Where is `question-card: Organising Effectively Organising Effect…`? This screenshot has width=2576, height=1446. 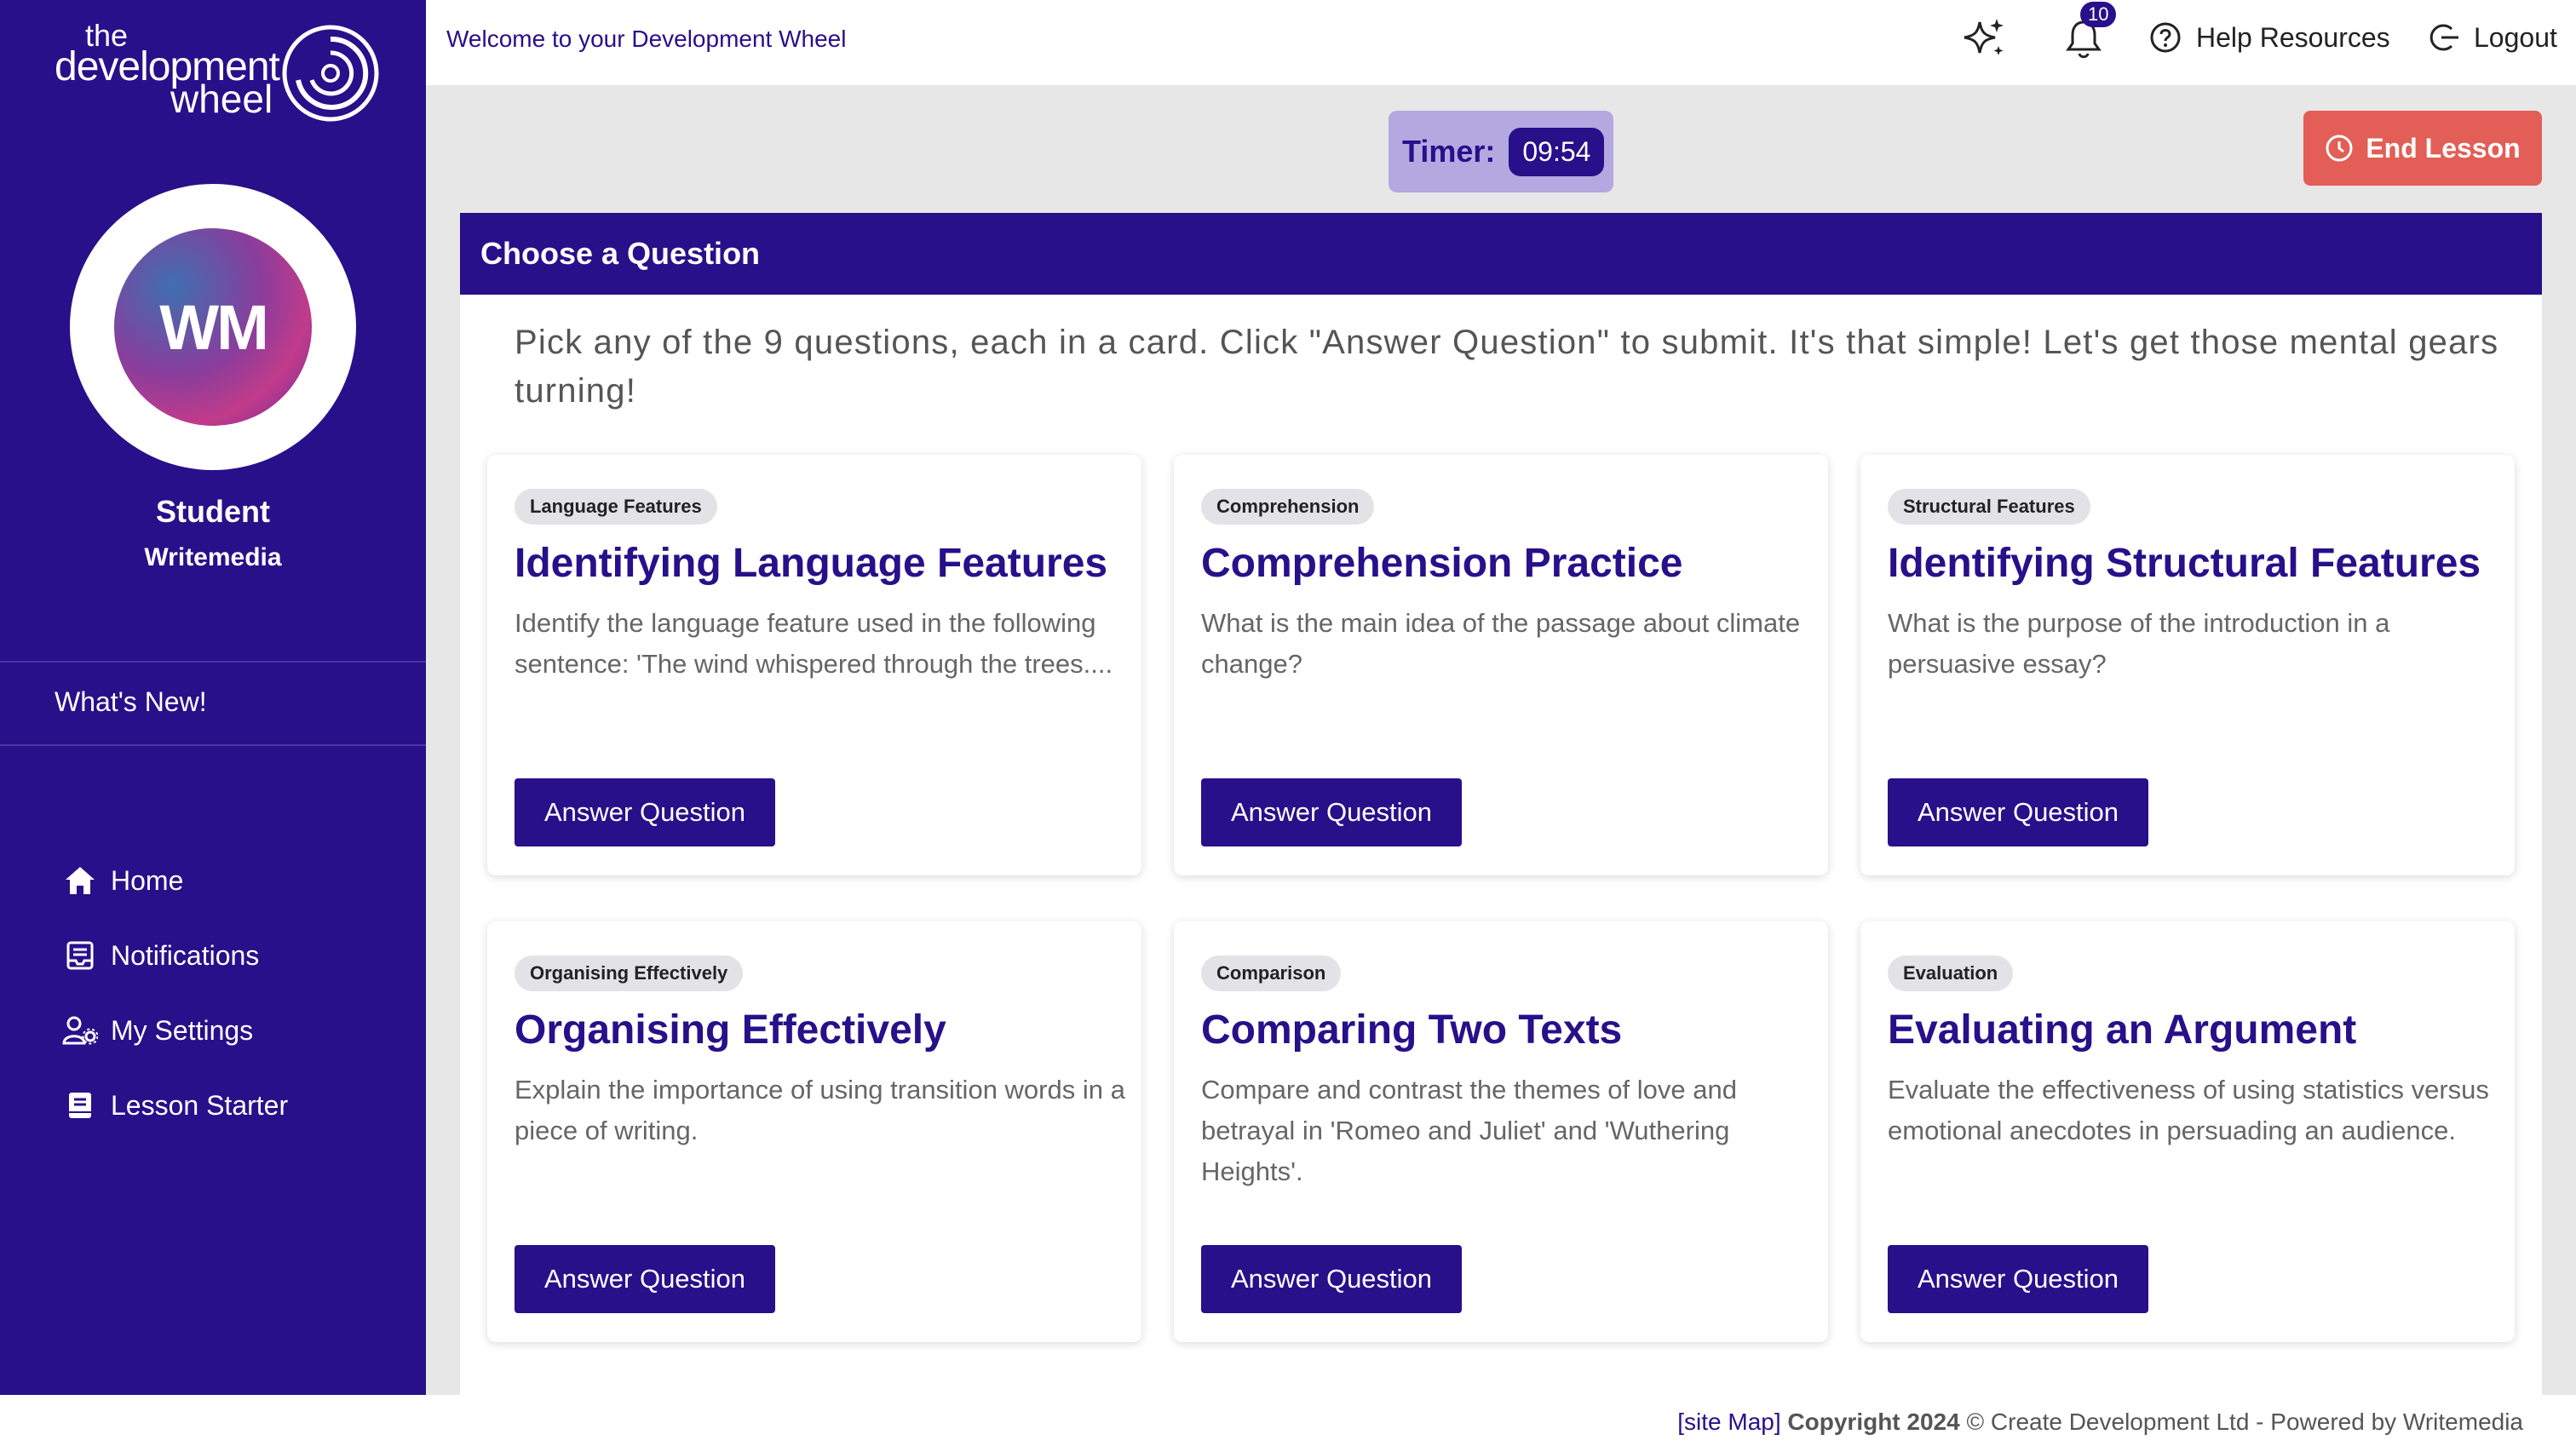 question-card: Organising Effectively Organising Effect… is located at coordinates (814, 1131).